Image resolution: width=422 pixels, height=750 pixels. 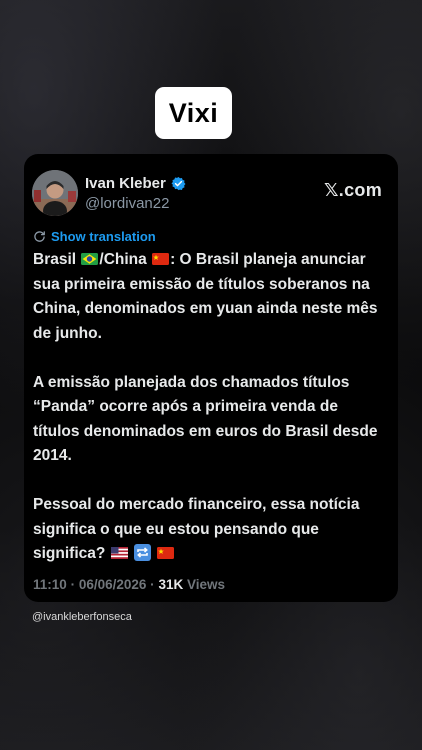 What do you see at coordinates (103, 236) in the screenshot?
I see `show-translation-label: Show translation` at bounding box center [103, 236].